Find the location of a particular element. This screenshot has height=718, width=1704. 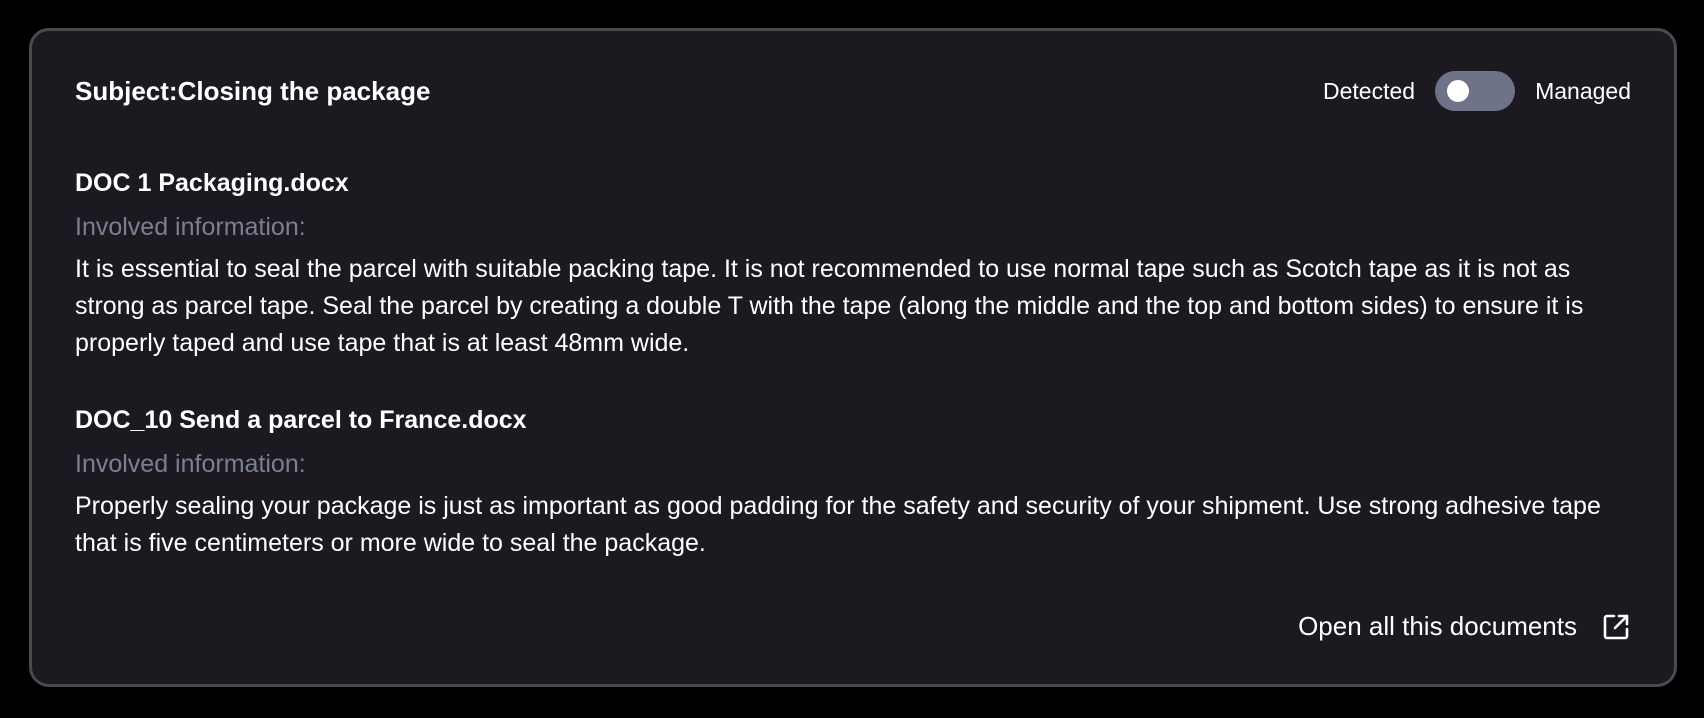

toggle-label-detected: Detected is located at coordinates (1369, 90).